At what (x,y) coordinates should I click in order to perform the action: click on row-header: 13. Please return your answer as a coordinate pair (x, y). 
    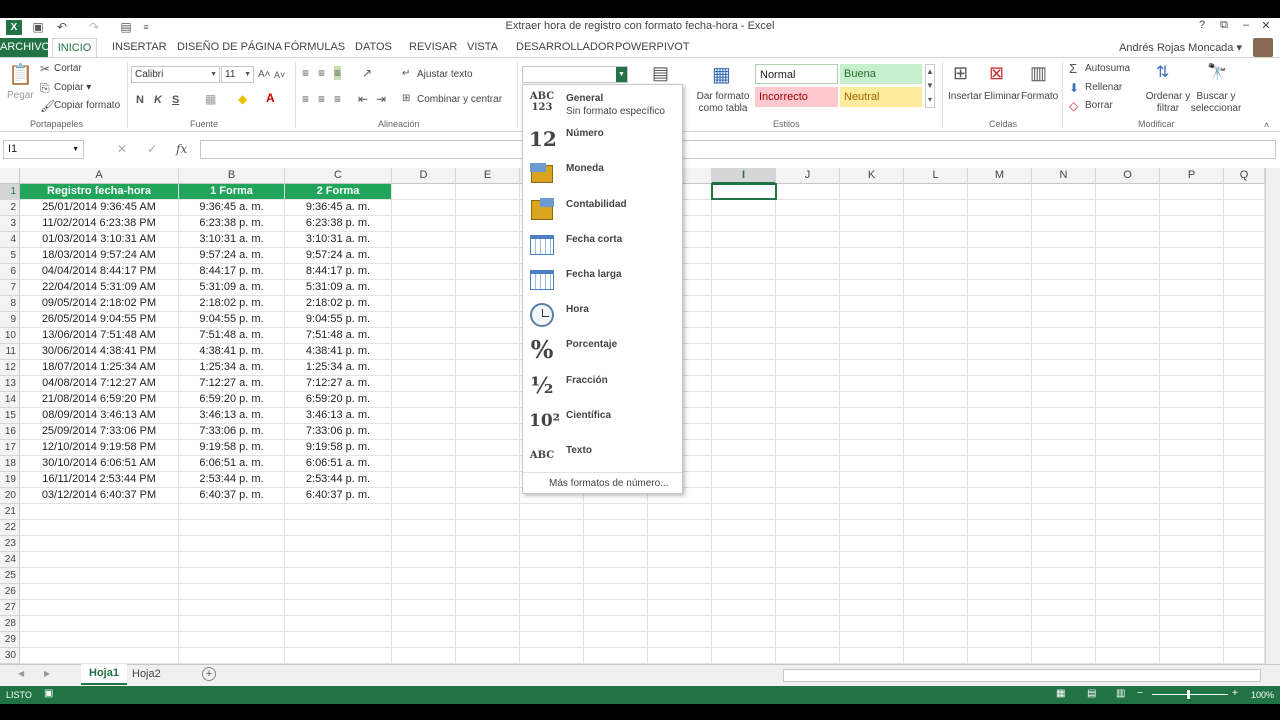
    Looking at the image, I should click on (10, 384).